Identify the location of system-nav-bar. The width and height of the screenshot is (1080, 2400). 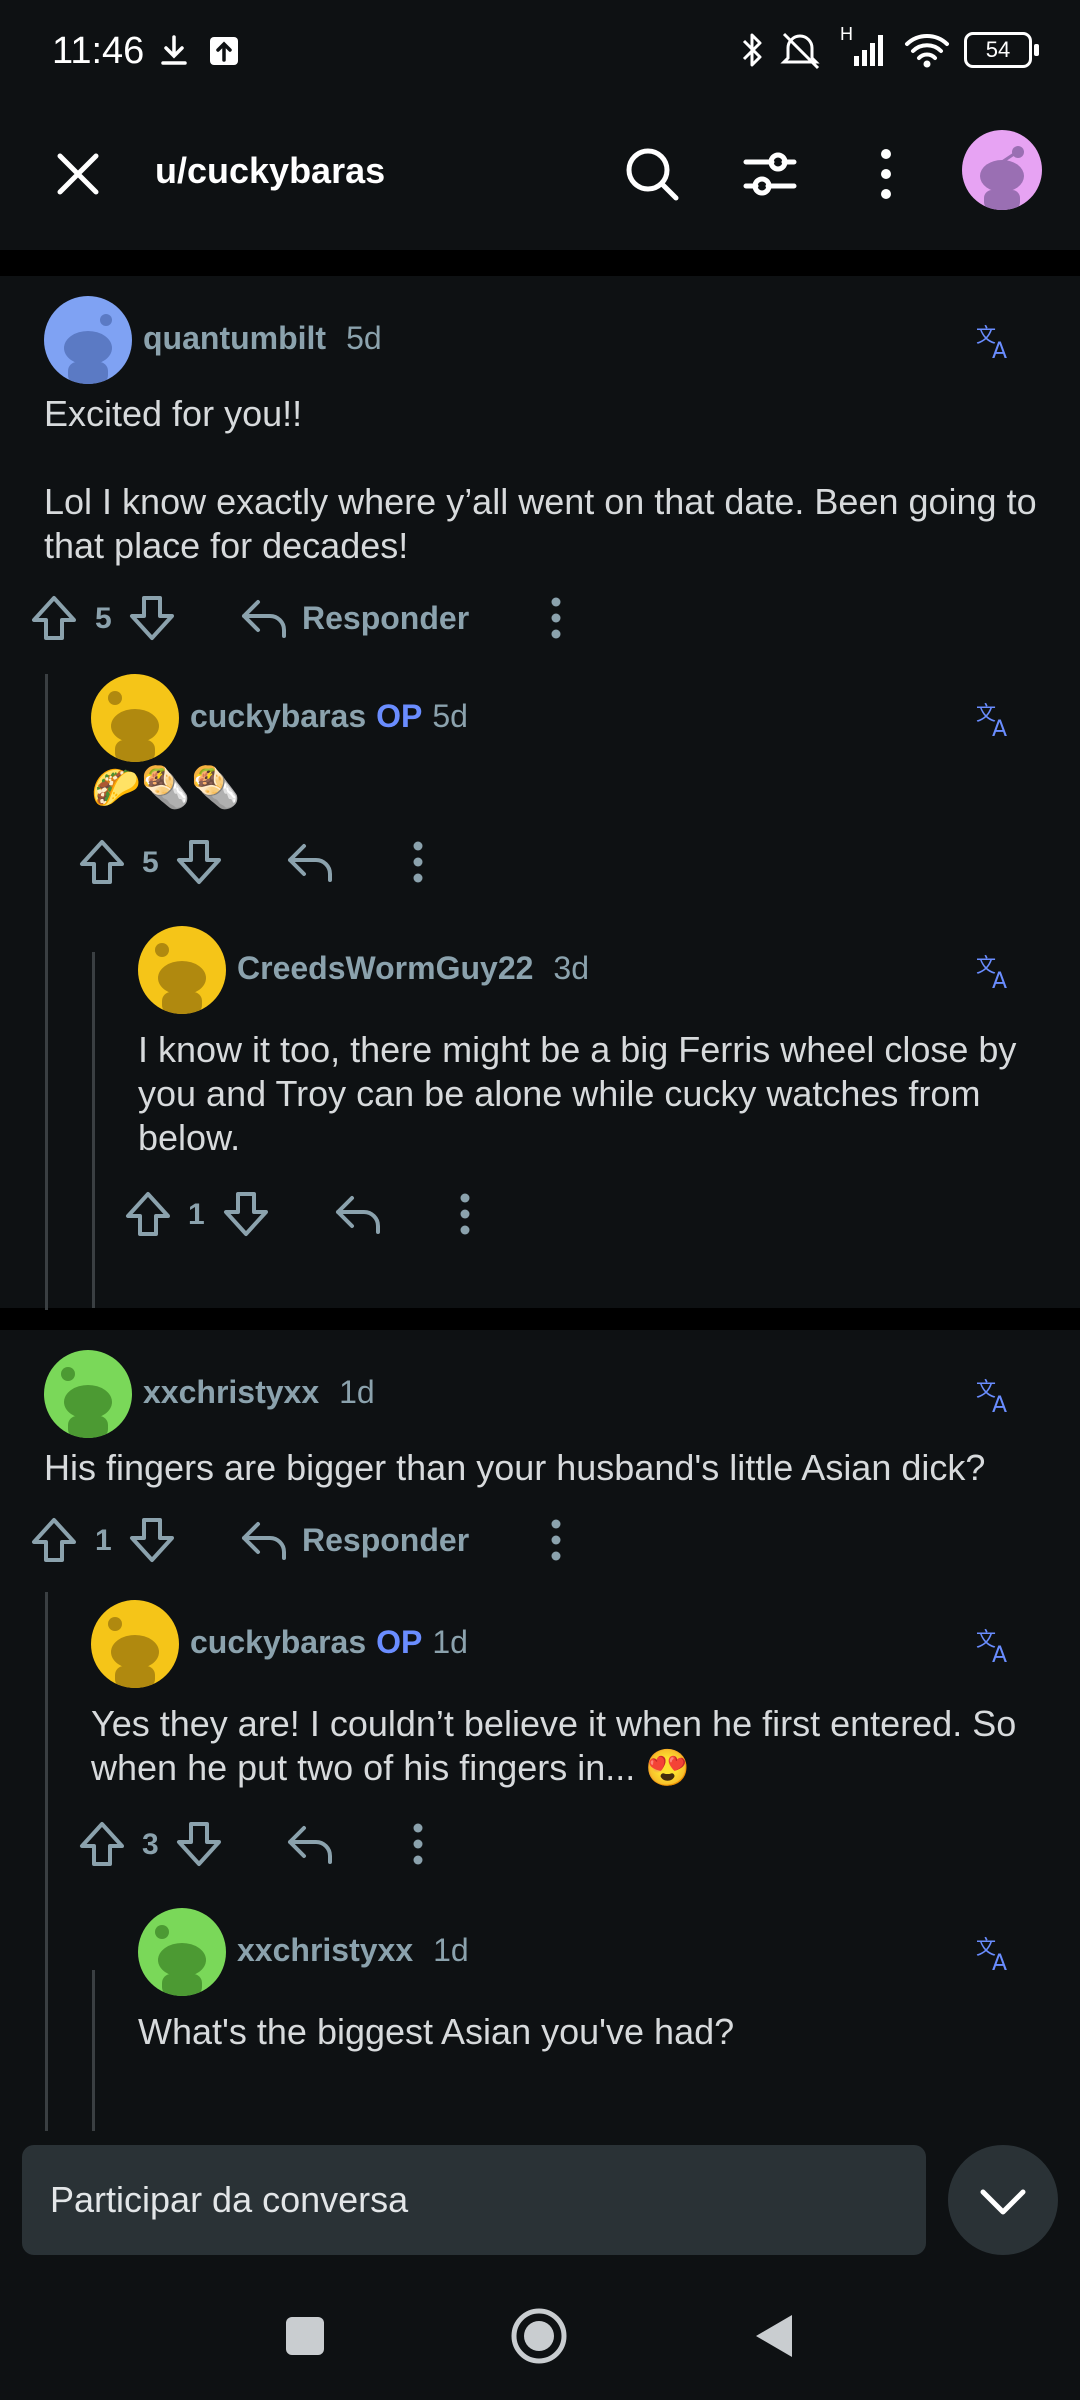
(540, 2335).